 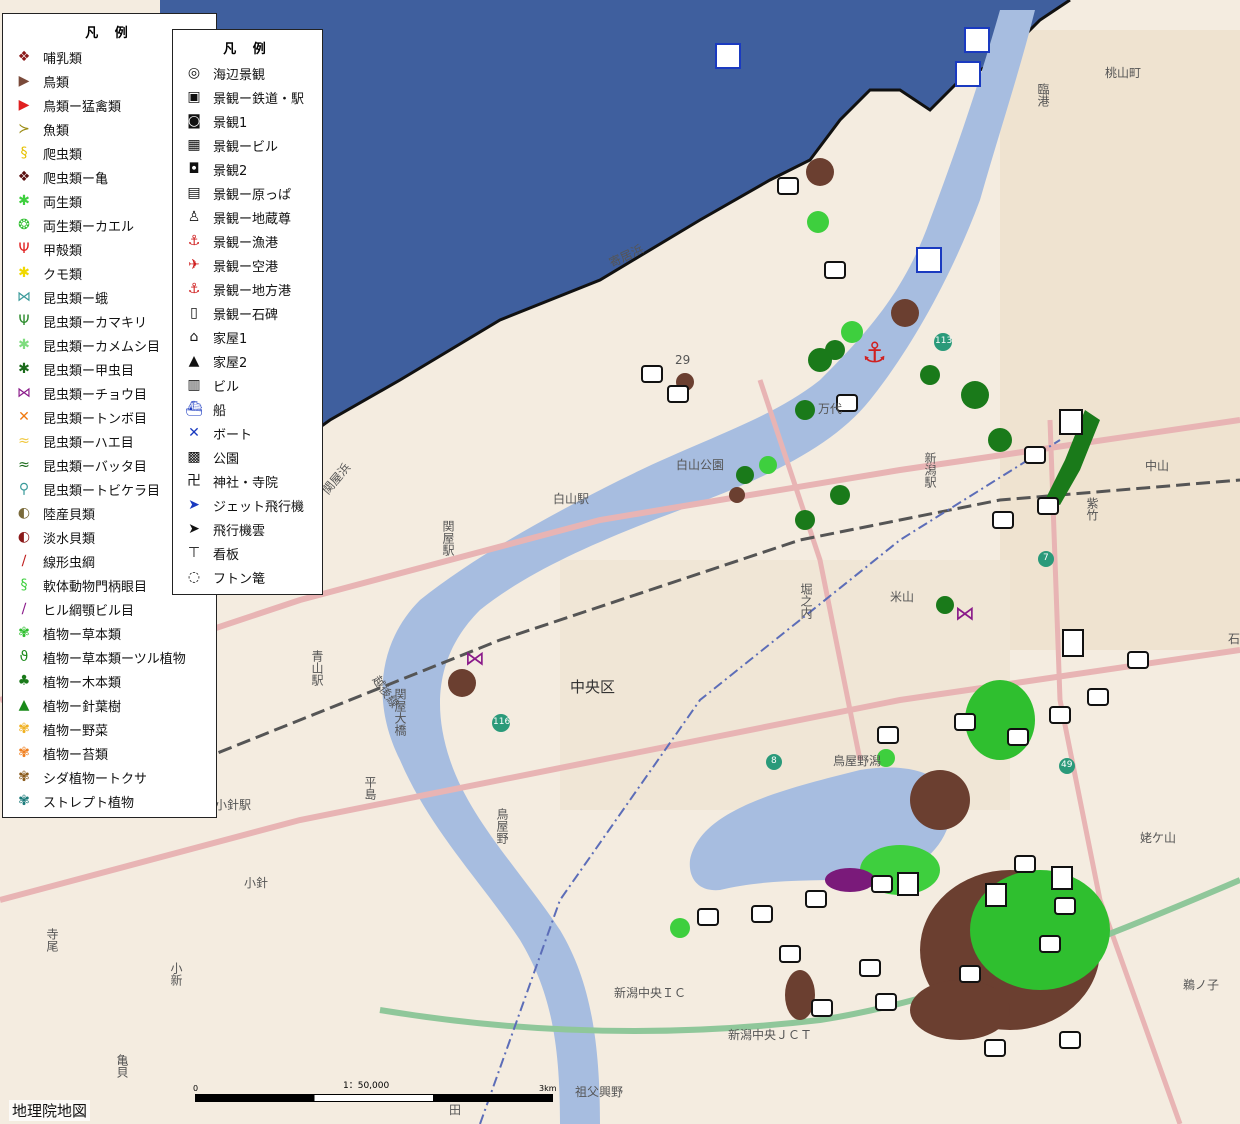 I want to click on legend-landscape-row: ◌ フトン篭, so click(x=247, y=577).